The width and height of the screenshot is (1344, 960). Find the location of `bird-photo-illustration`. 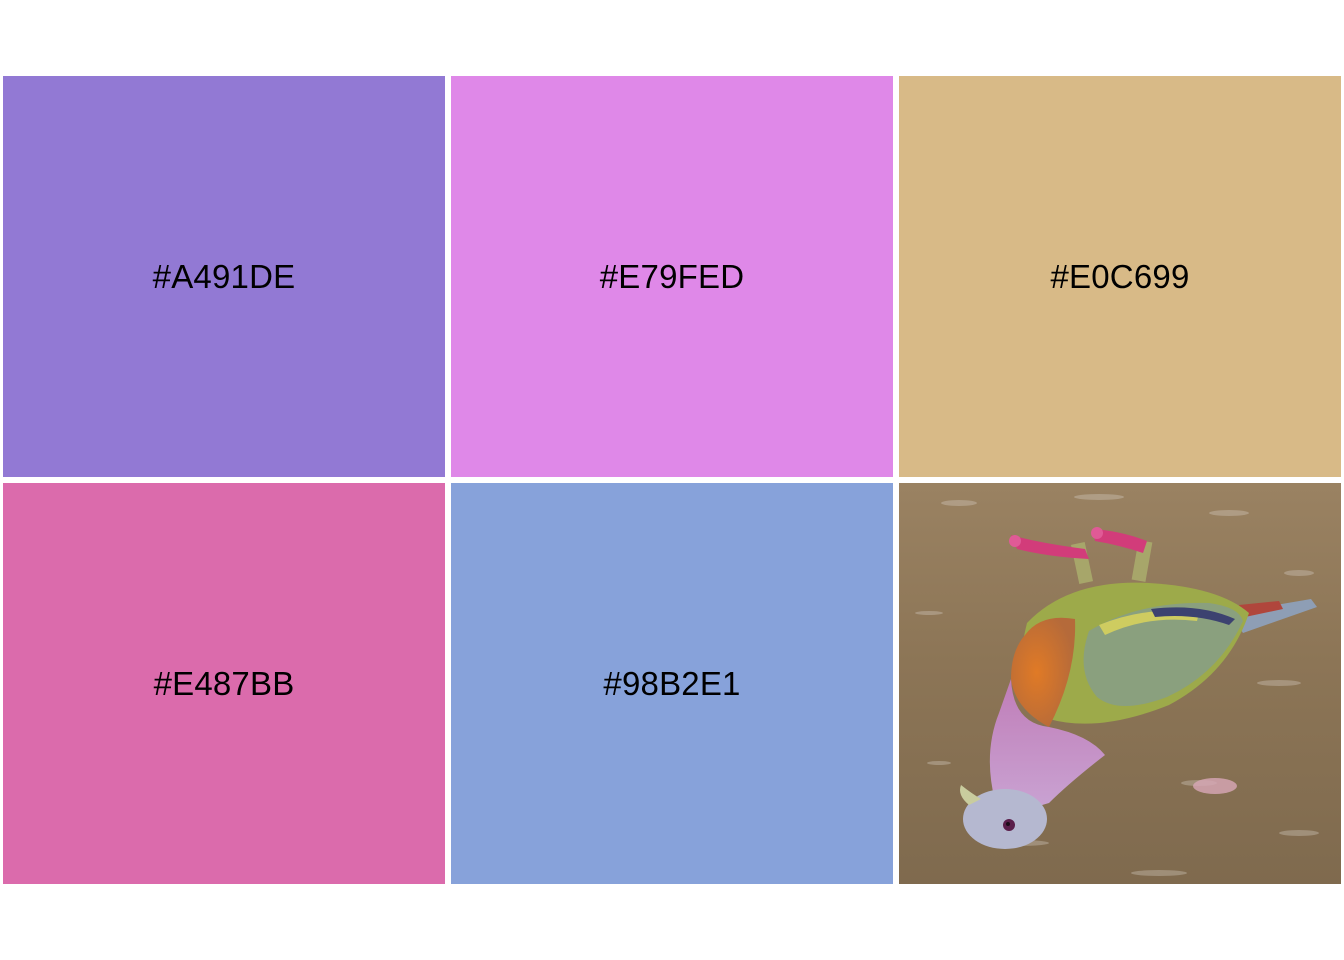

bird-photo-illustration is located at coordinates (1120, 683).